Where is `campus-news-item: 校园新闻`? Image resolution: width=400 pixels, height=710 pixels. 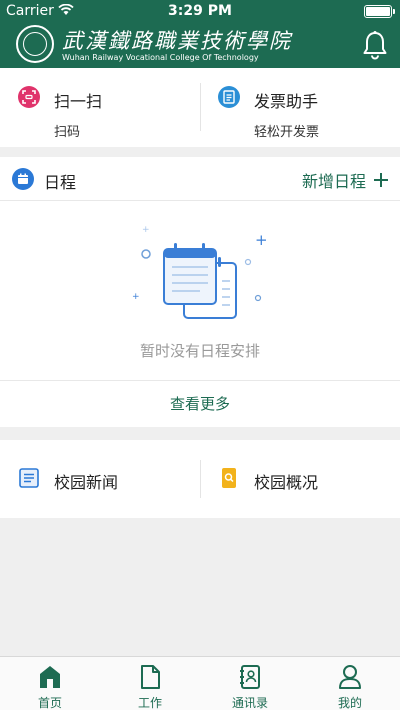
campus-news-item: 校园新闻 is located at coordinates (100, 479).